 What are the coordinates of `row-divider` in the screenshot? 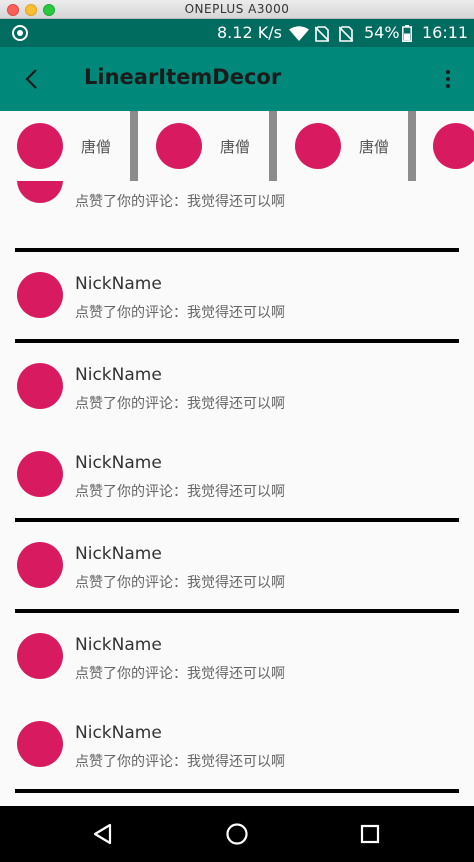 It's located at (237, 791).